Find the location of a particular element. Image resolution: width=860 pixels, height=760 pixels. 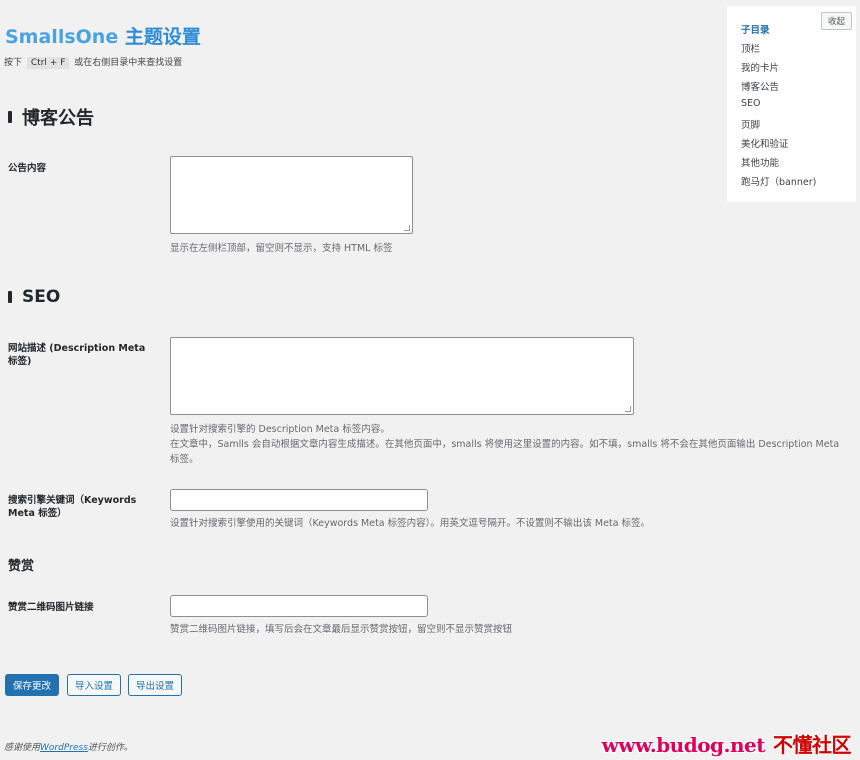

search-hint-key: Ctrl + F is located at coordinates (48, 63).